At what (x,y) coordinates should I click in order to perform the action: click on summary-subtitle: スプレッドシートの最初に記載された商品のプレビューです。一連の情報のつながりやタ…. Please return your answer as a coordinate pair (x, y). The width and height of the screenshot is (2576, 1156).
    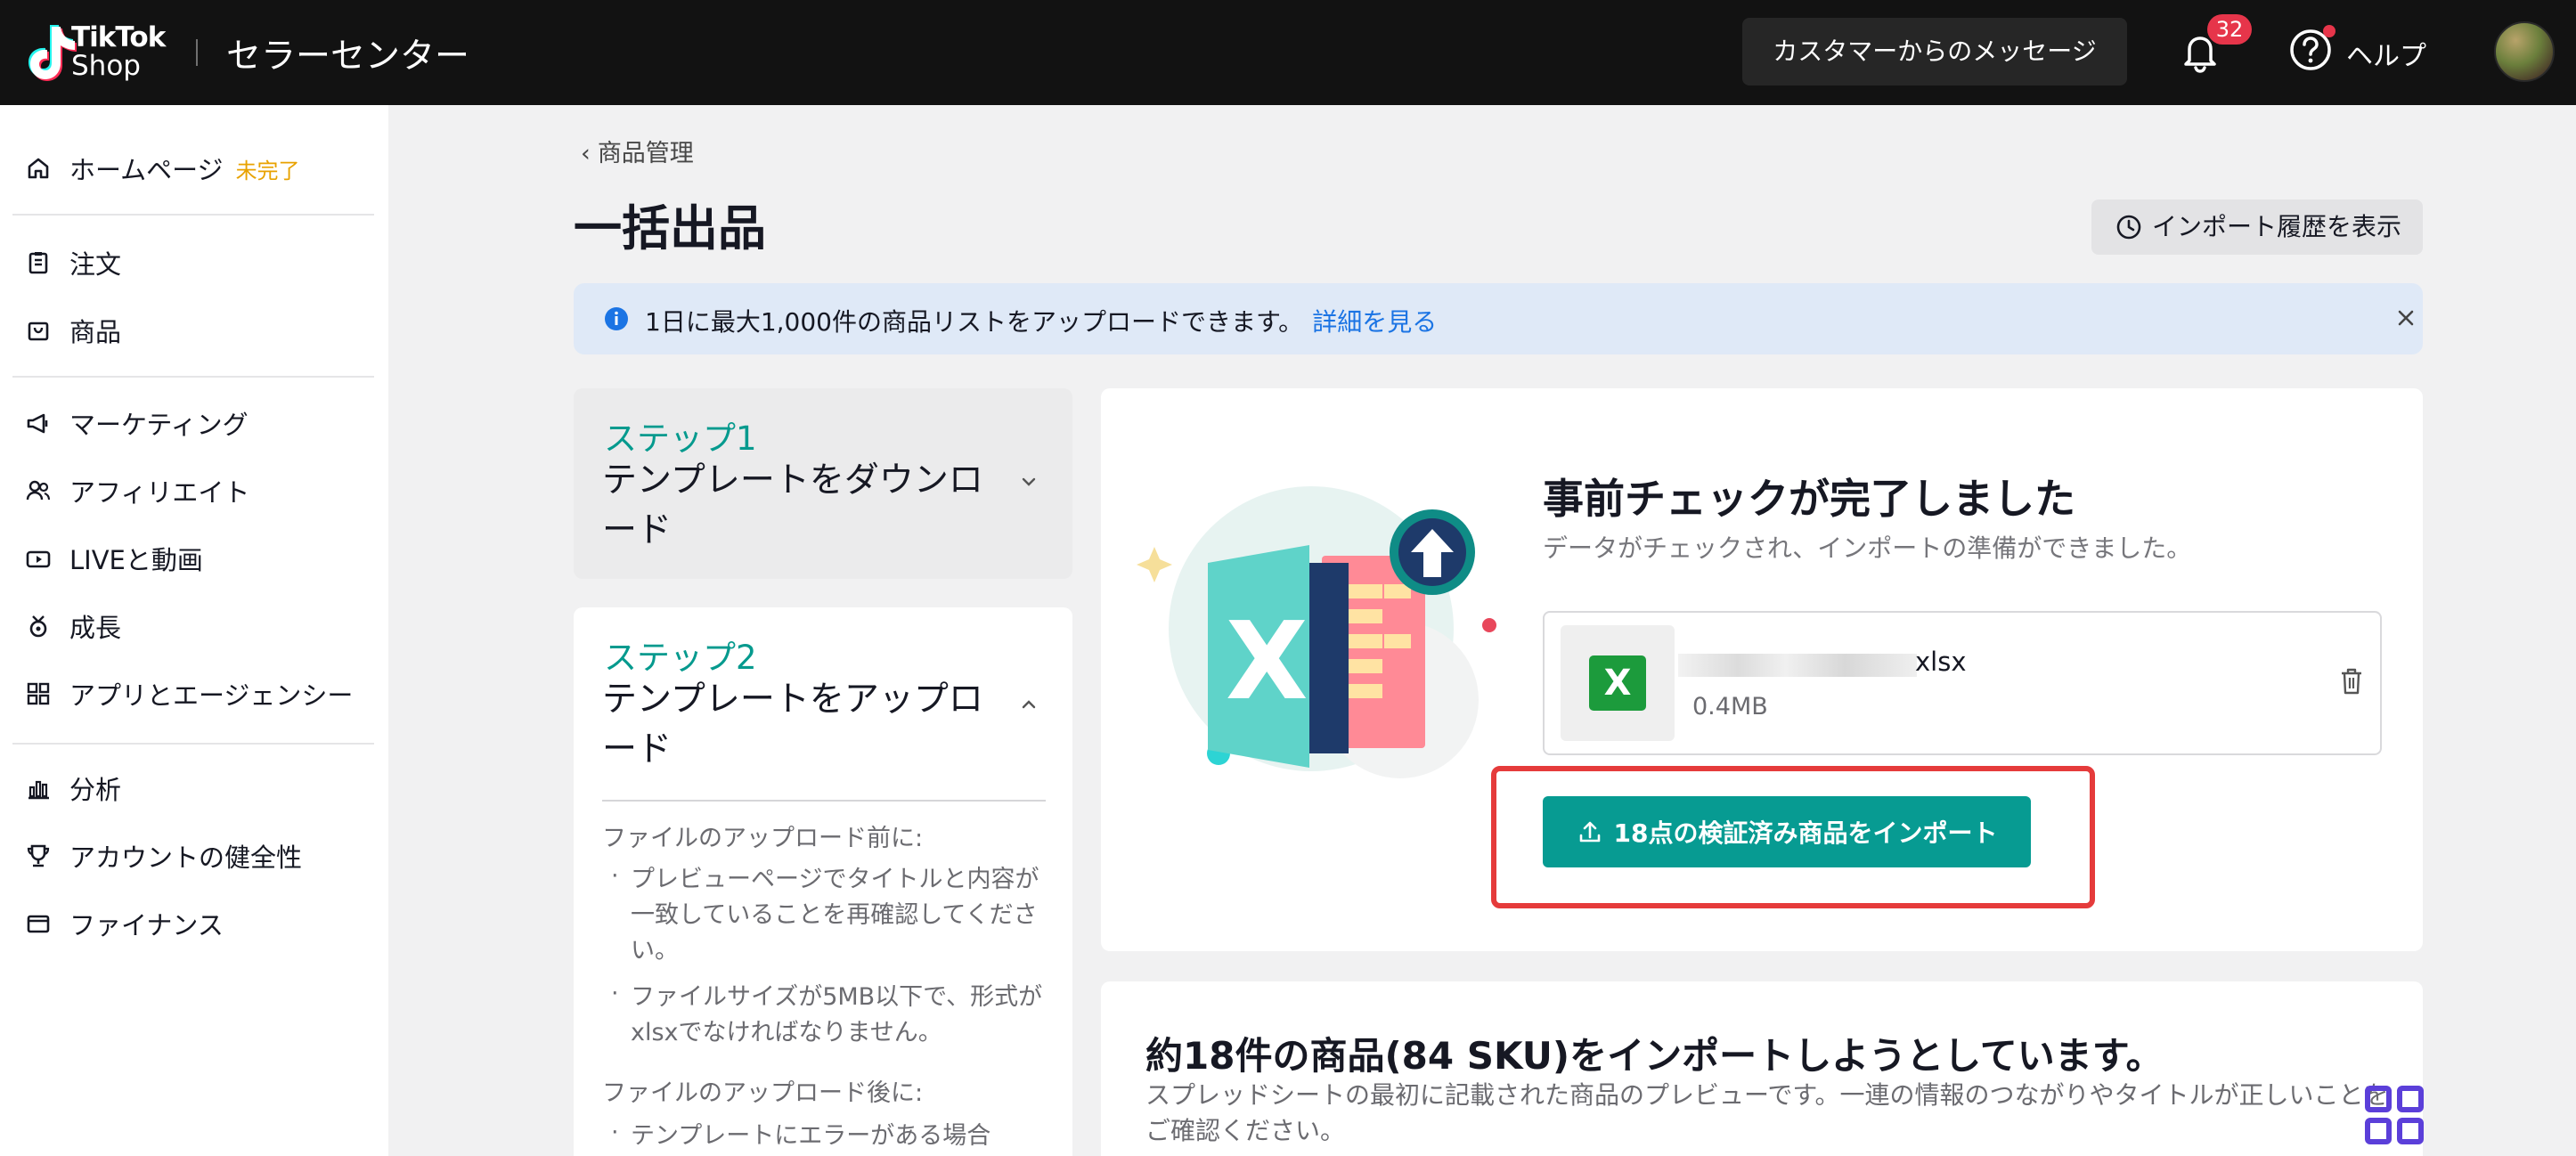
    Looking at the image, I should click on (1767, 1112).